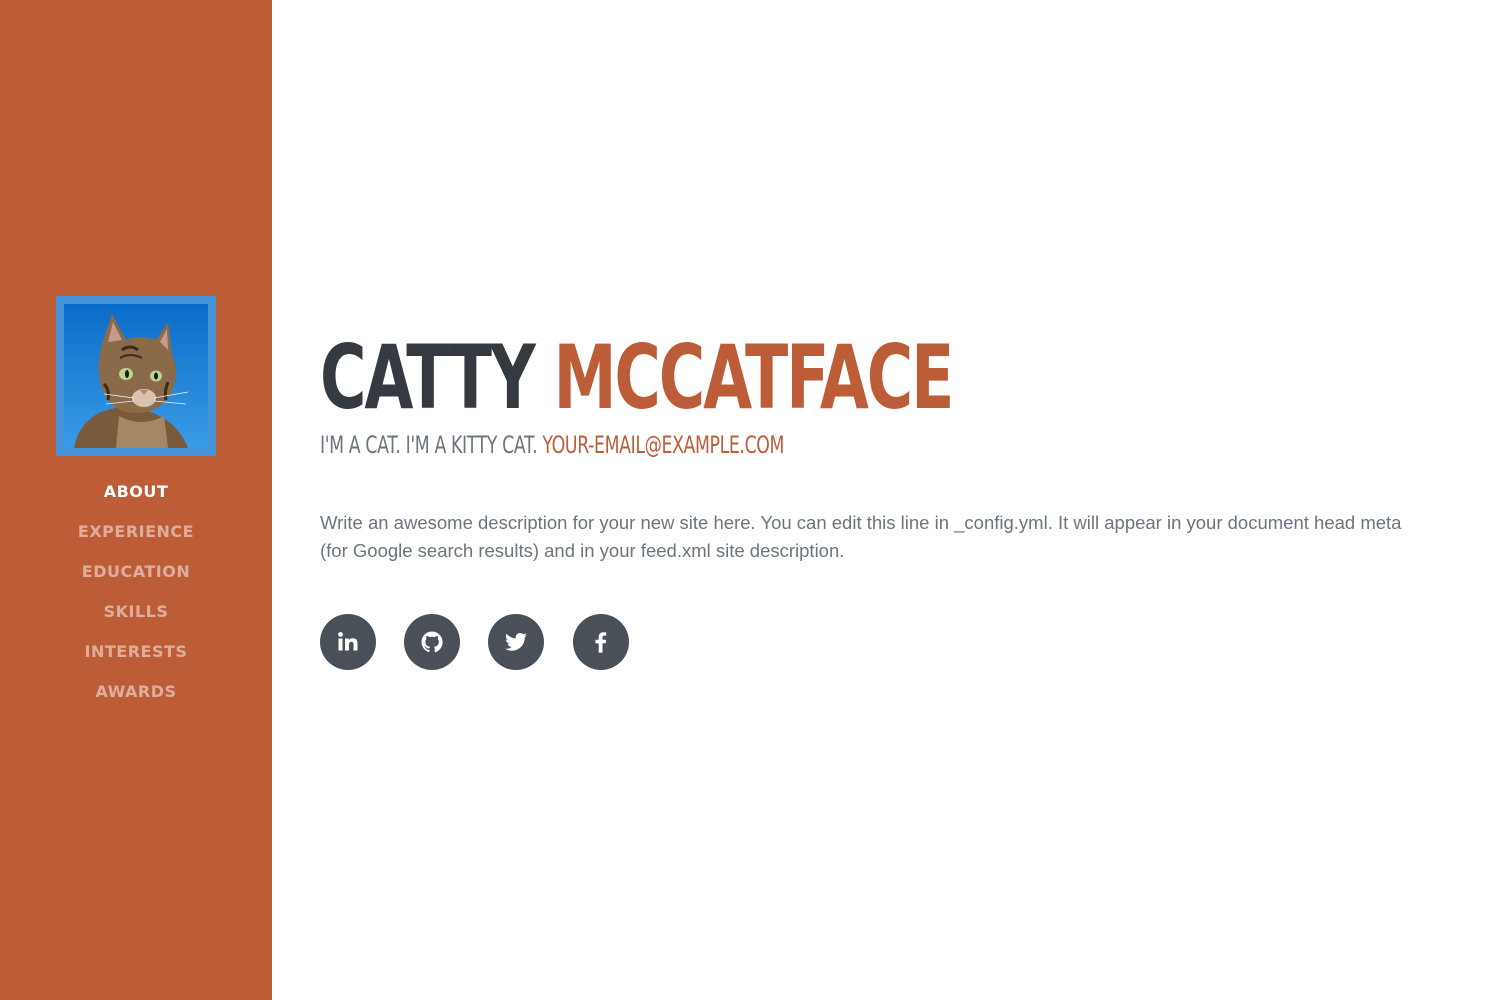 The image size is (1500, 1000). I want to click on last-name: McCatface, so click(753, 377).